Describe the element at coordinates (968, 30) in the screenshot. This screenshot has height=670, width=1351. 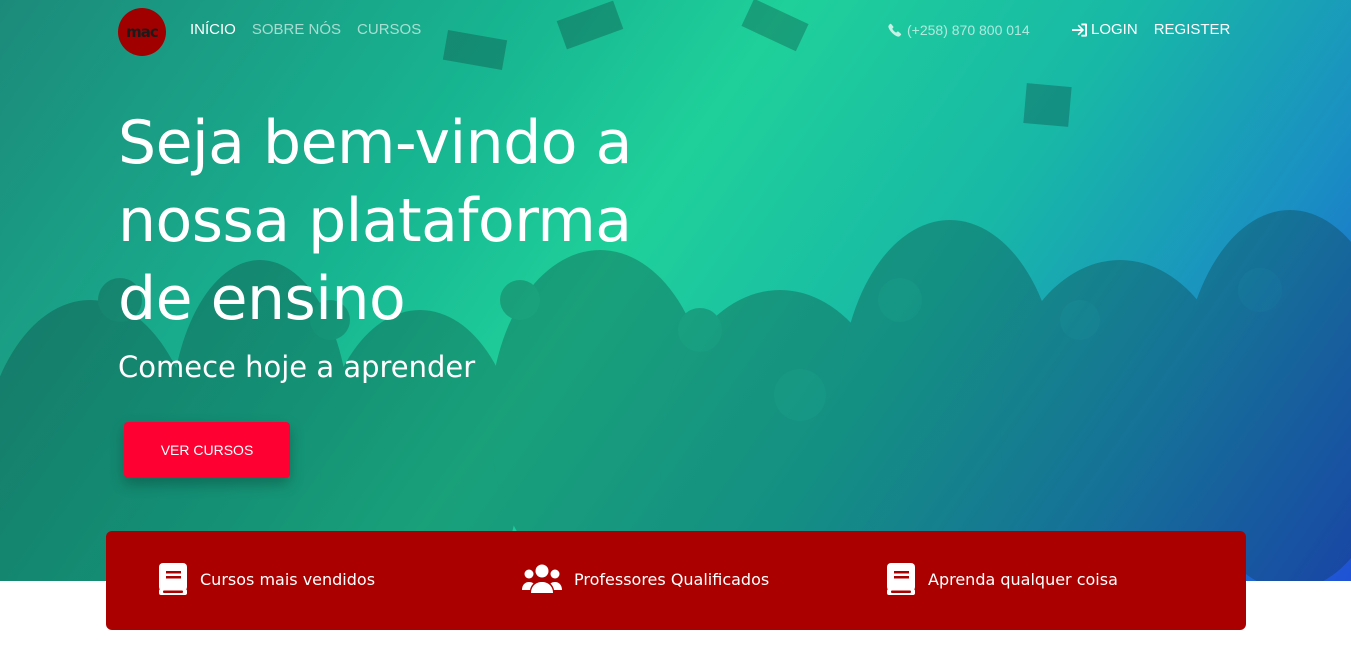
I see `phone-number: (+258) 870 800 014` at that location.